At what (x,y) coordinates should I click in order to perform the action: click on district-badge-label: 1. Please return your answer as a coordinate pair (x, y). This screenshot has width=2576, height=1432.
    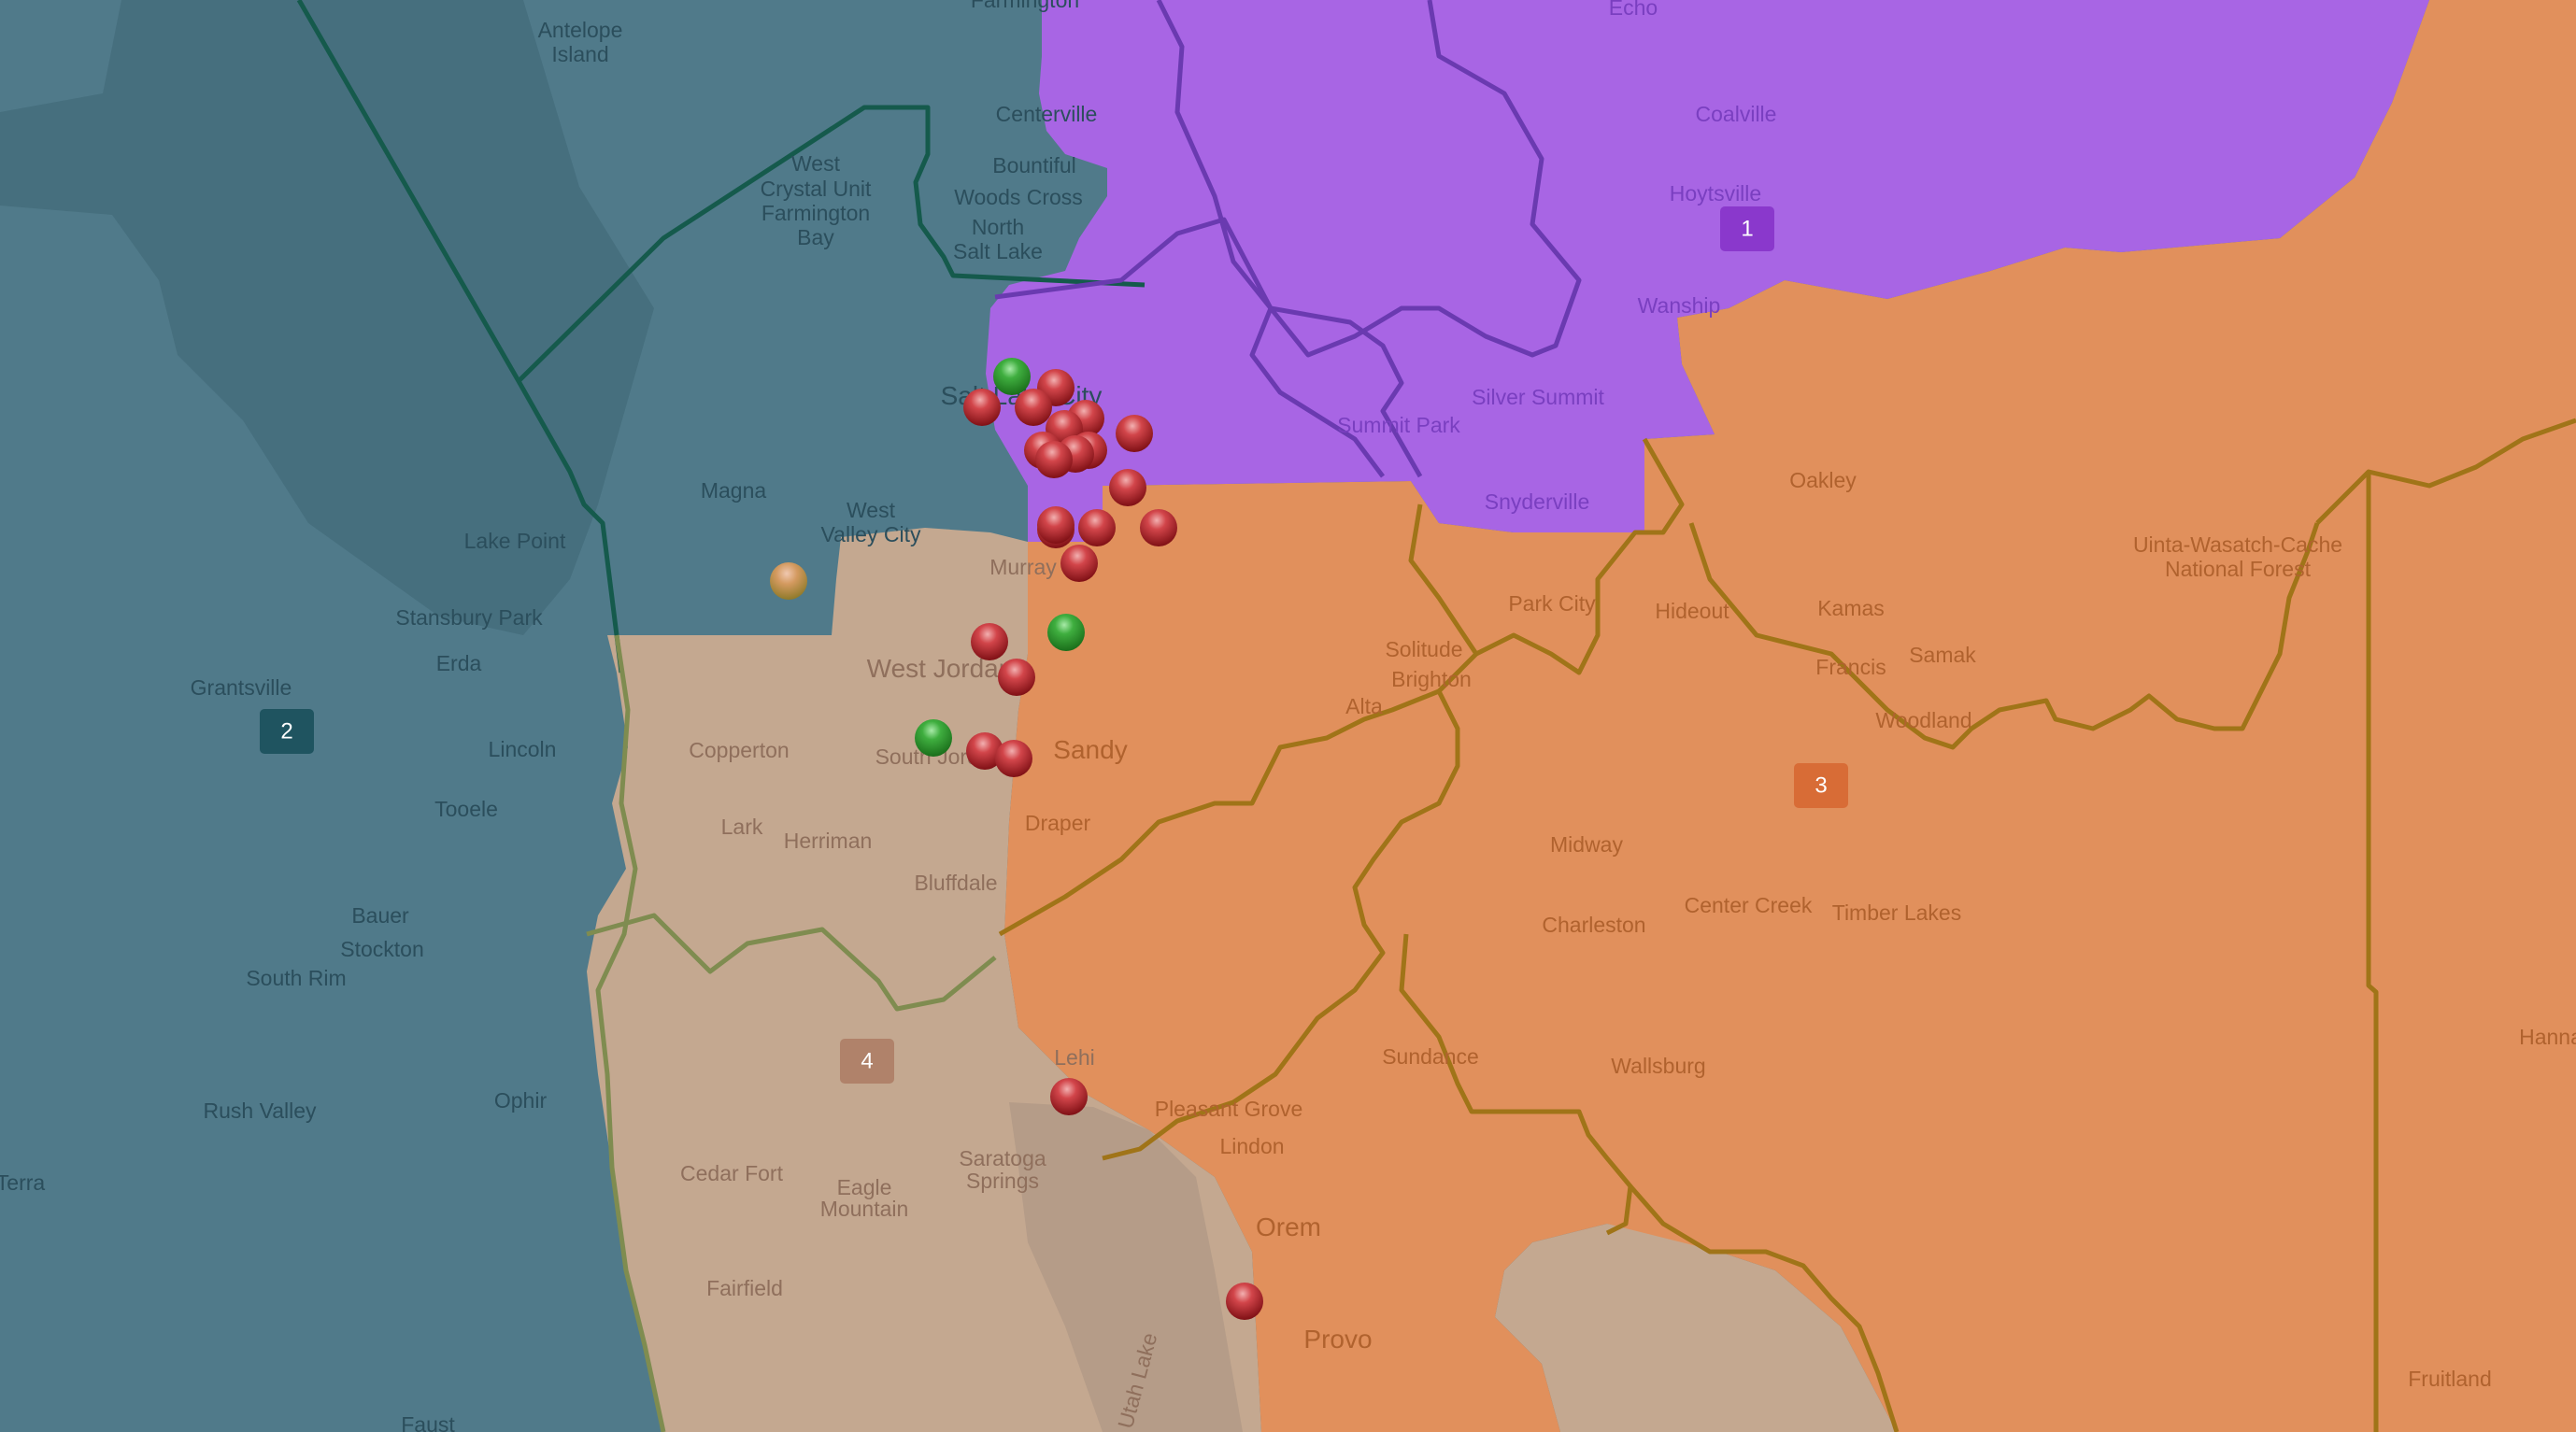
    Looking at the image, I should click on (1747, 229).